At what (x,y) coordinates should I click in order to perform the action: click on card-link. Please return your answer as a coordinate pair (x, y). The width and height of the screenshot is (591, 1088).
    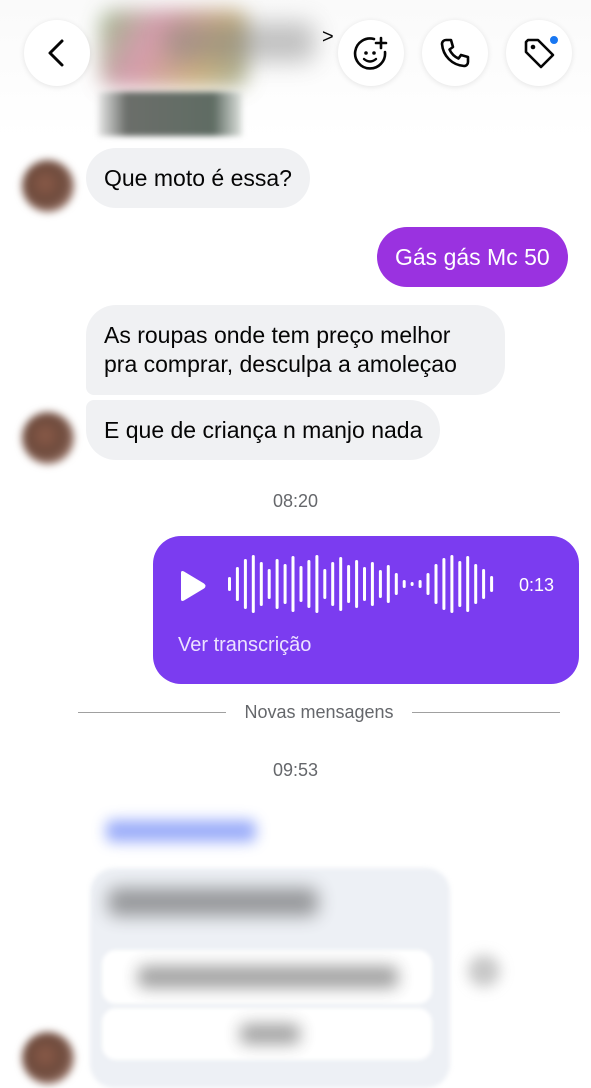
    Looking at the image, I should click on (181, 831).